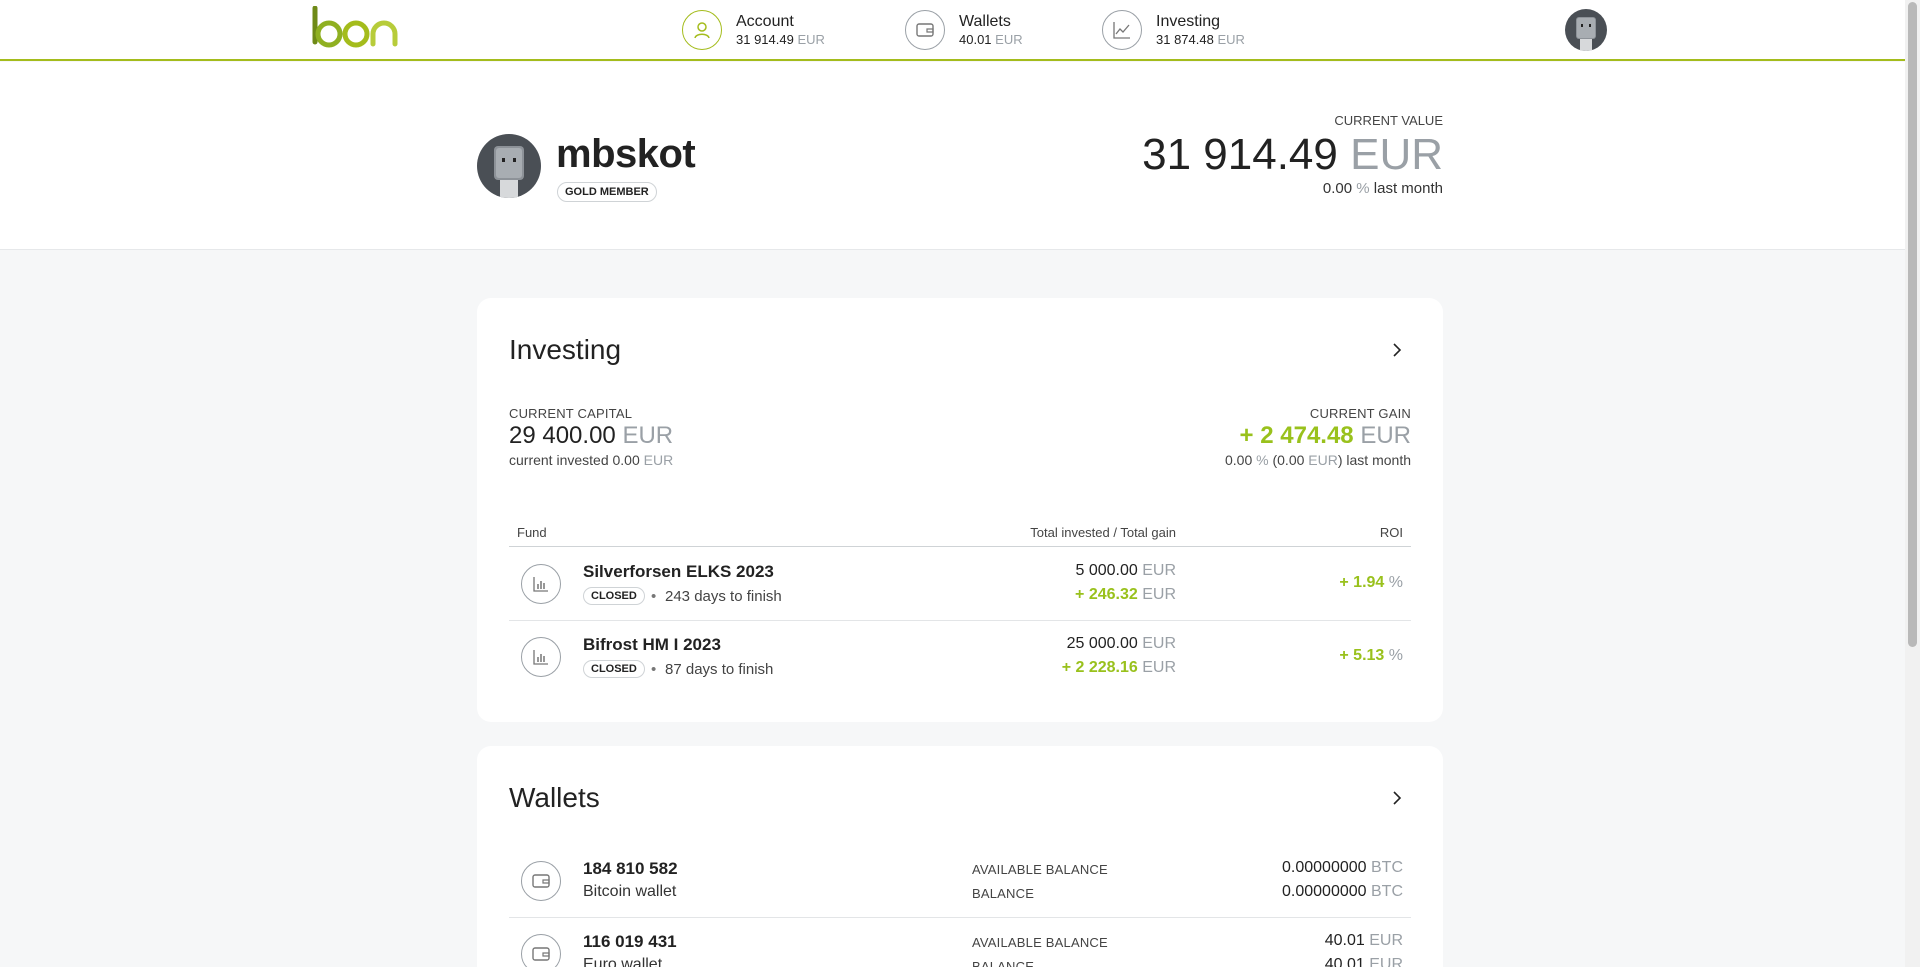  Describe the element at coordinates (626, 460) in the screenshot. I see `invested-value: 0.00` at that location.